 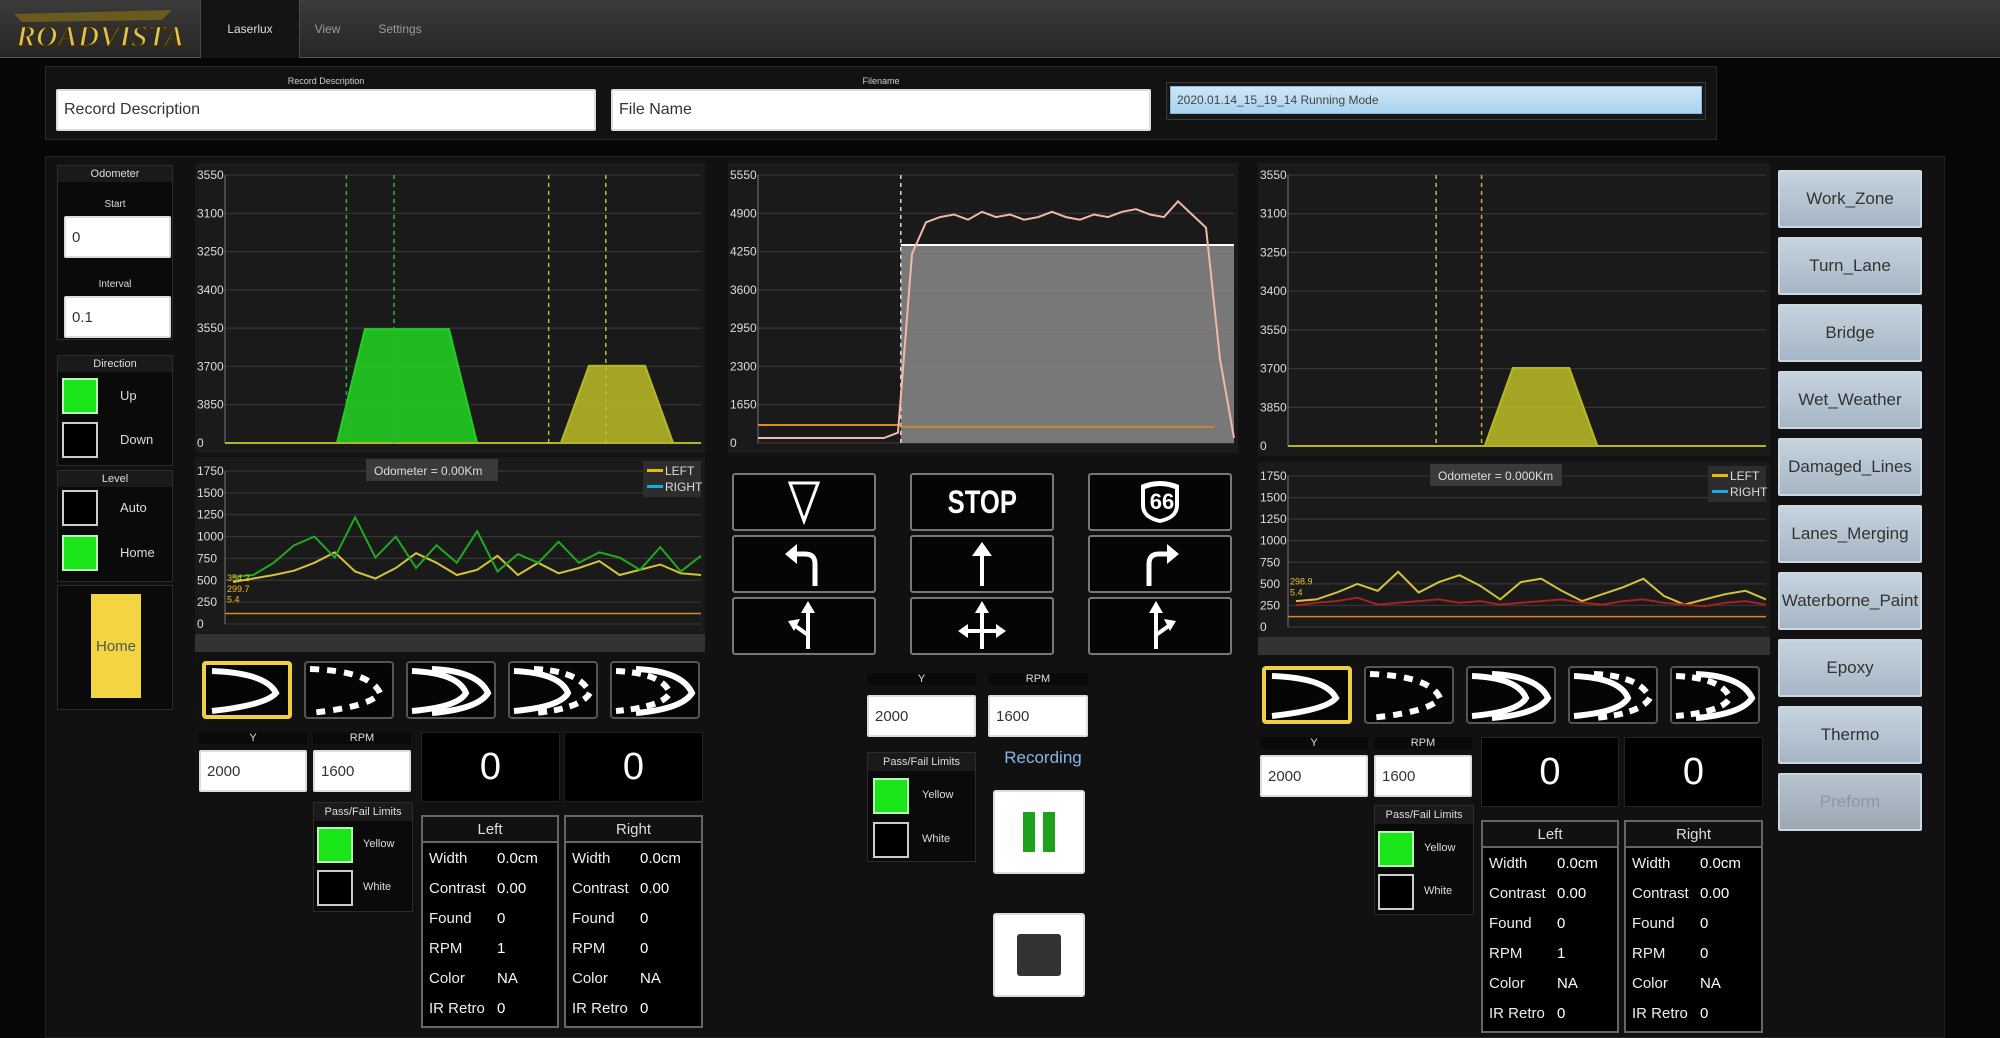 What do you see at coordinates (467, 567) in the screenshot?
I see `trend-line-left` at bounding box center [467, 567].